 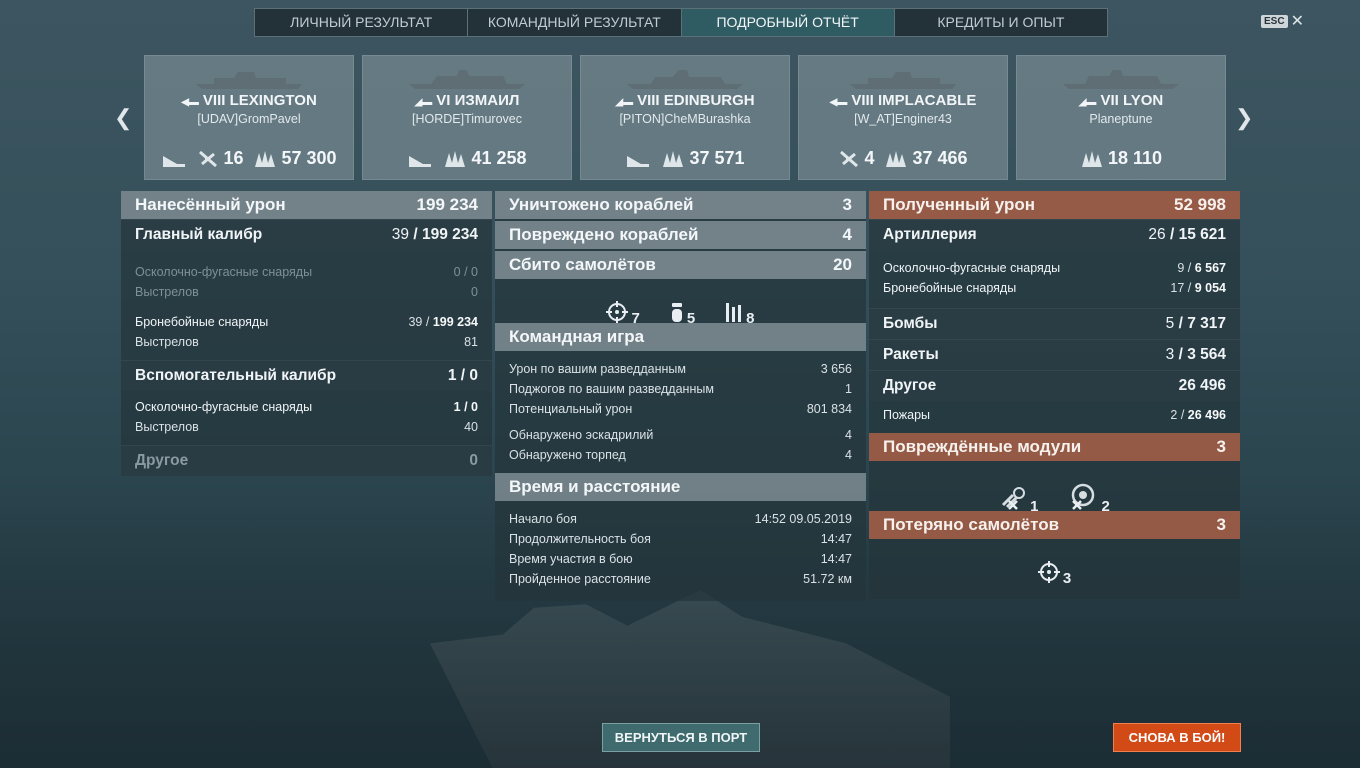 I want to click on he-shells-row: Осколочно-фугасные снаряды 0 / 0, so click(x=306, y=272).